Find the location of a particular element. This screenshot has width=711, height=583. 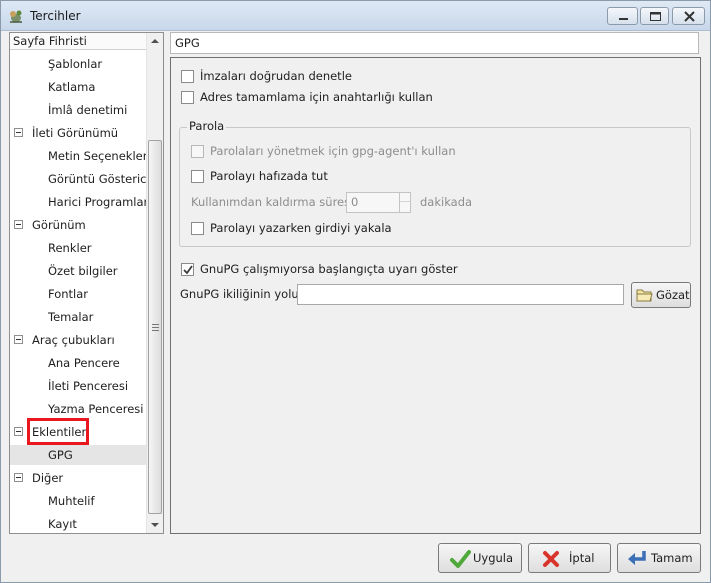

ok-label: Tamam is located at coordinates (672, 558).